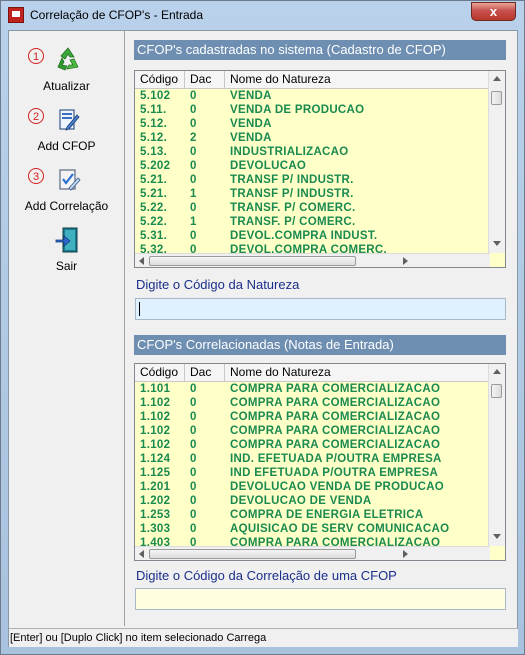 The height and width of the screenshot is (655, 525). I want to click on table-row: 1.201 0 DEVOLUCAO VENDA DE PRODUCAO, so click(312, 487).